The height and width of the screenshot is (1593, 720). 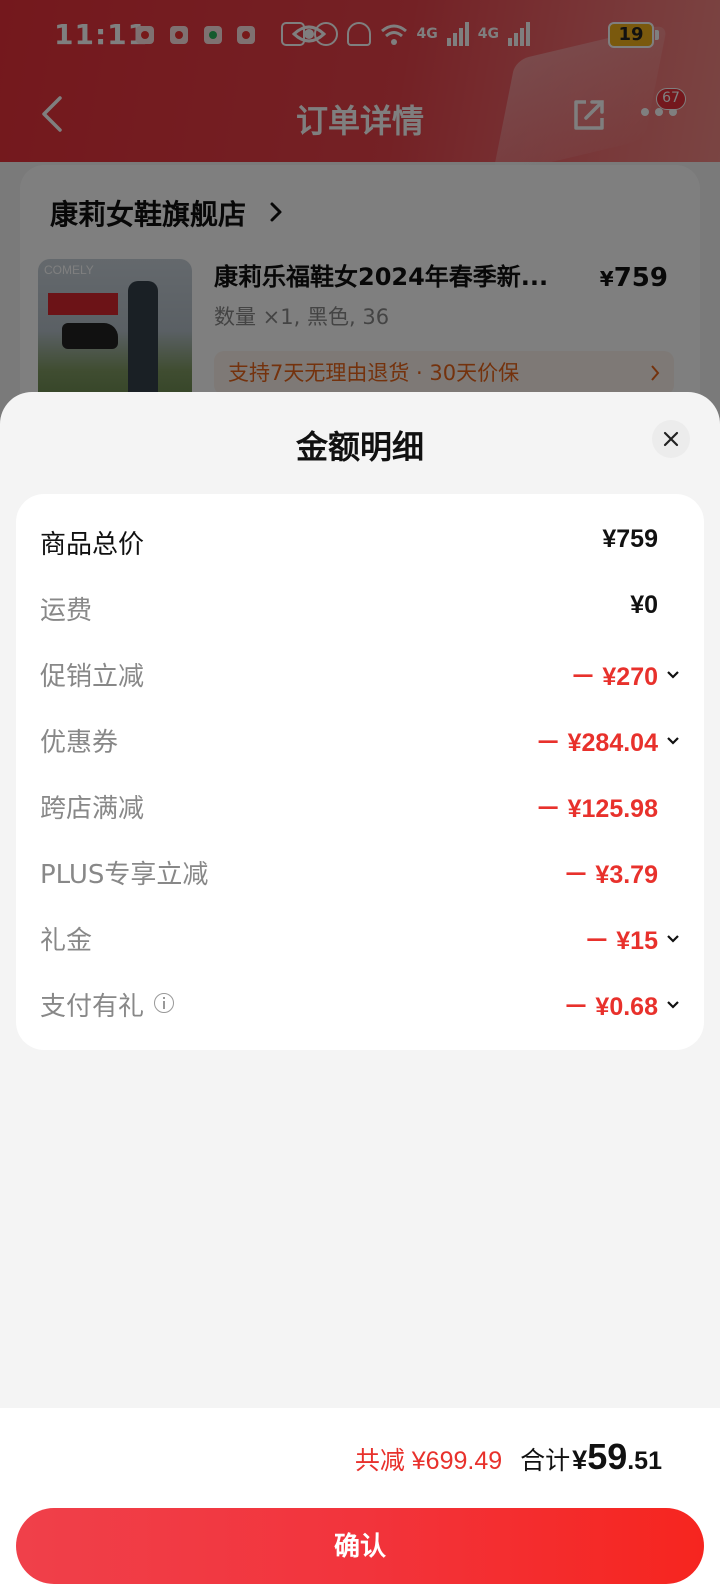 What do you see at coordinates (92, 809) in the screenshot?
I see `row-label: 跨店满减` at bounding box center [92, 809].